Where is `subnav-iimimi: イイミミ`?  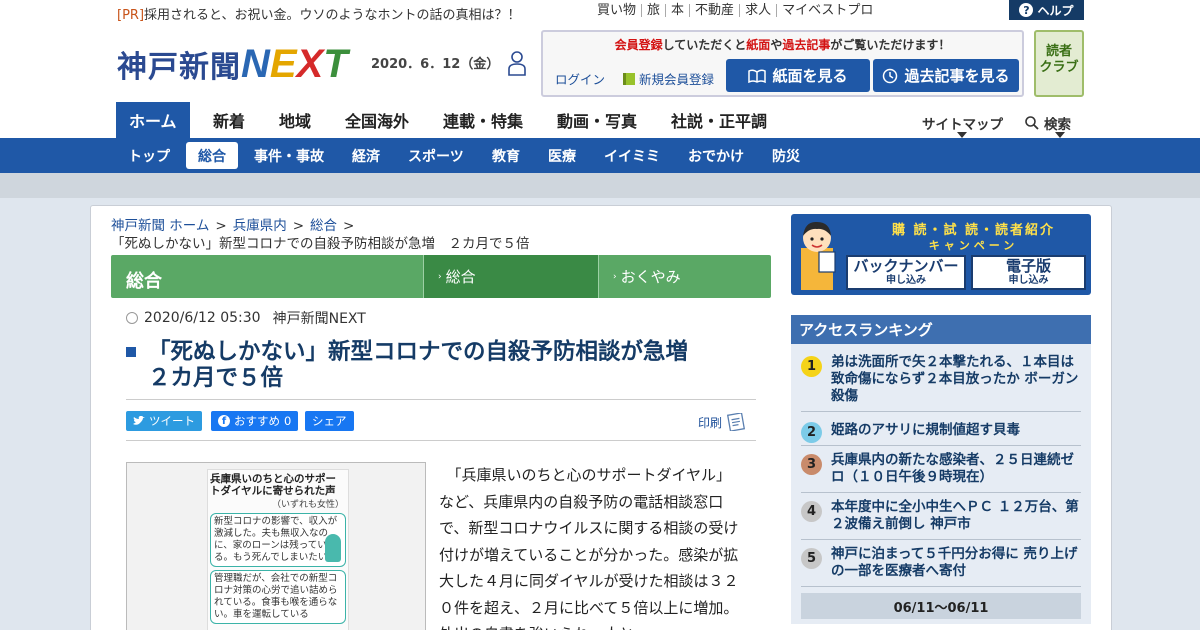 subnav-iimimi: イイミミ is located at coordinates (632, 155).